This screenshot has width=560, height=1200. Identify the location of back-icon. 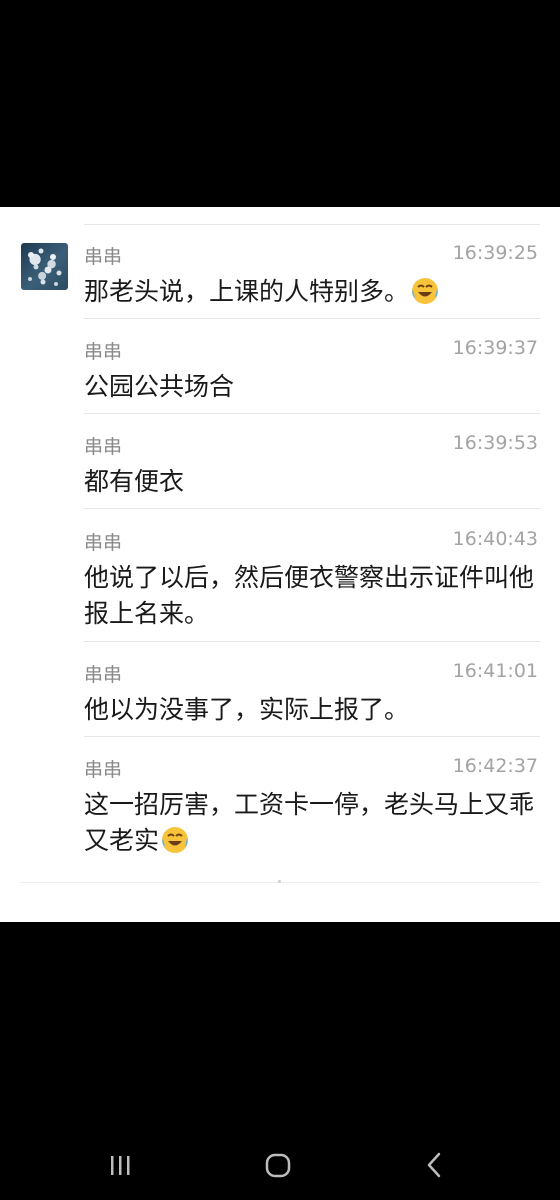
(434, 1165).